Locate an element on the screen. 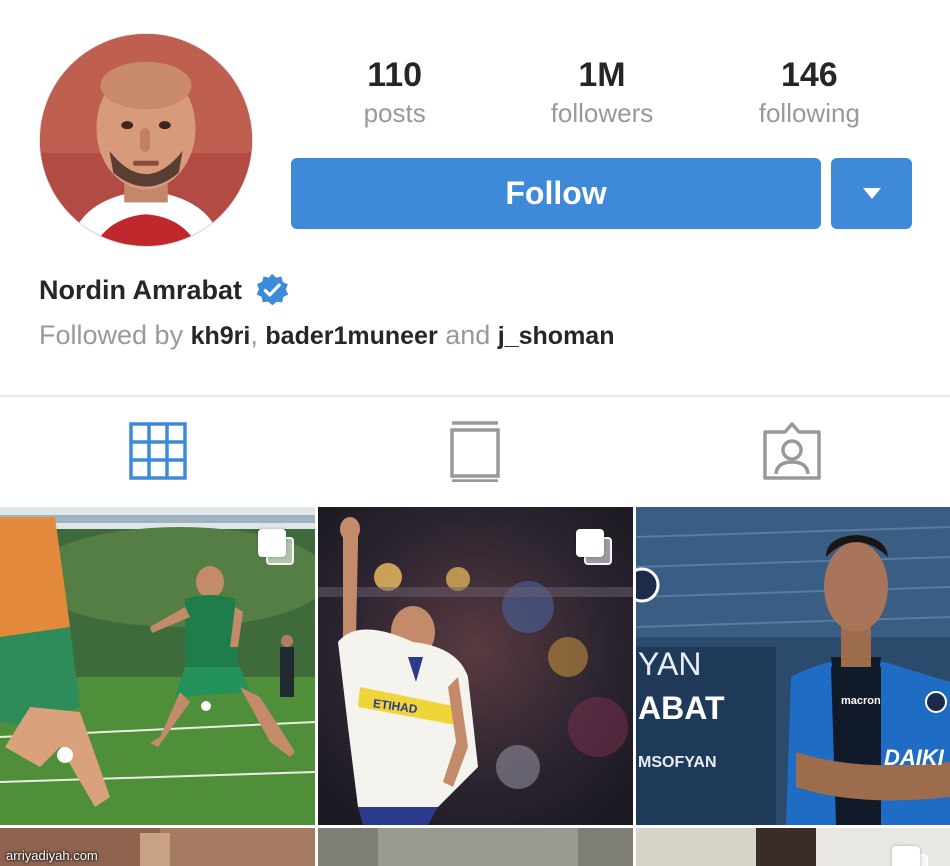 The width and height of the screenshot is (950, 866). post-3-shirt-text: DAIKI is located at coordinates (914, 757).